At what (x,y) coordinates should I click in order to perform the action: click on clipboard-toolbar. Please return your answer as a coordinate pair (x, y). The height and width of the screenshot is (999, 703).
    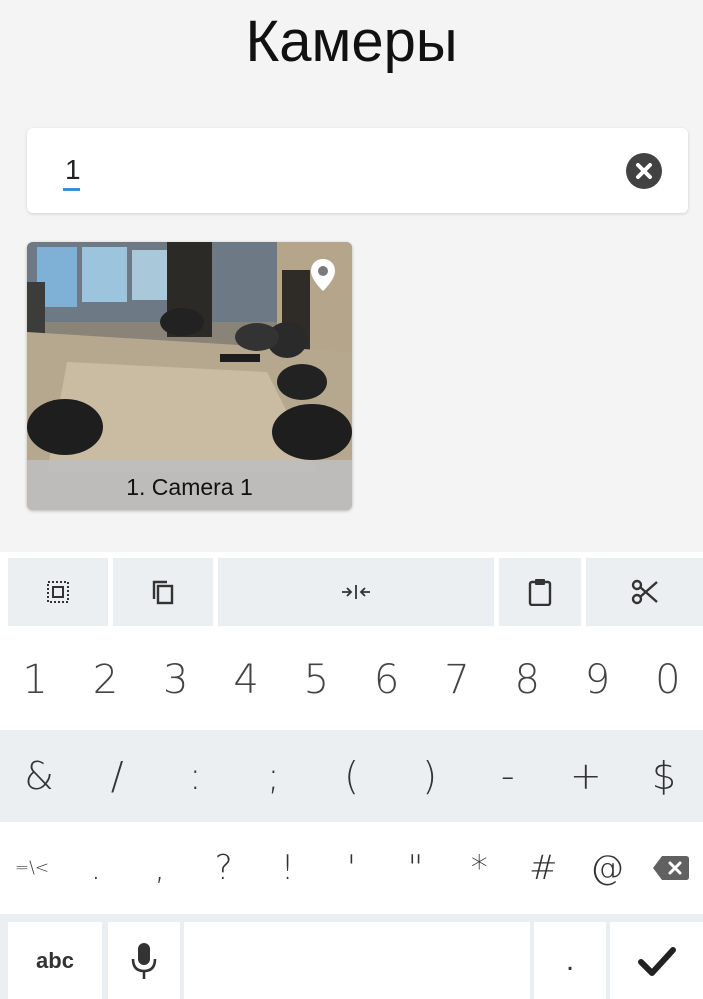
    Looking at the image, I should click on (351, 591).